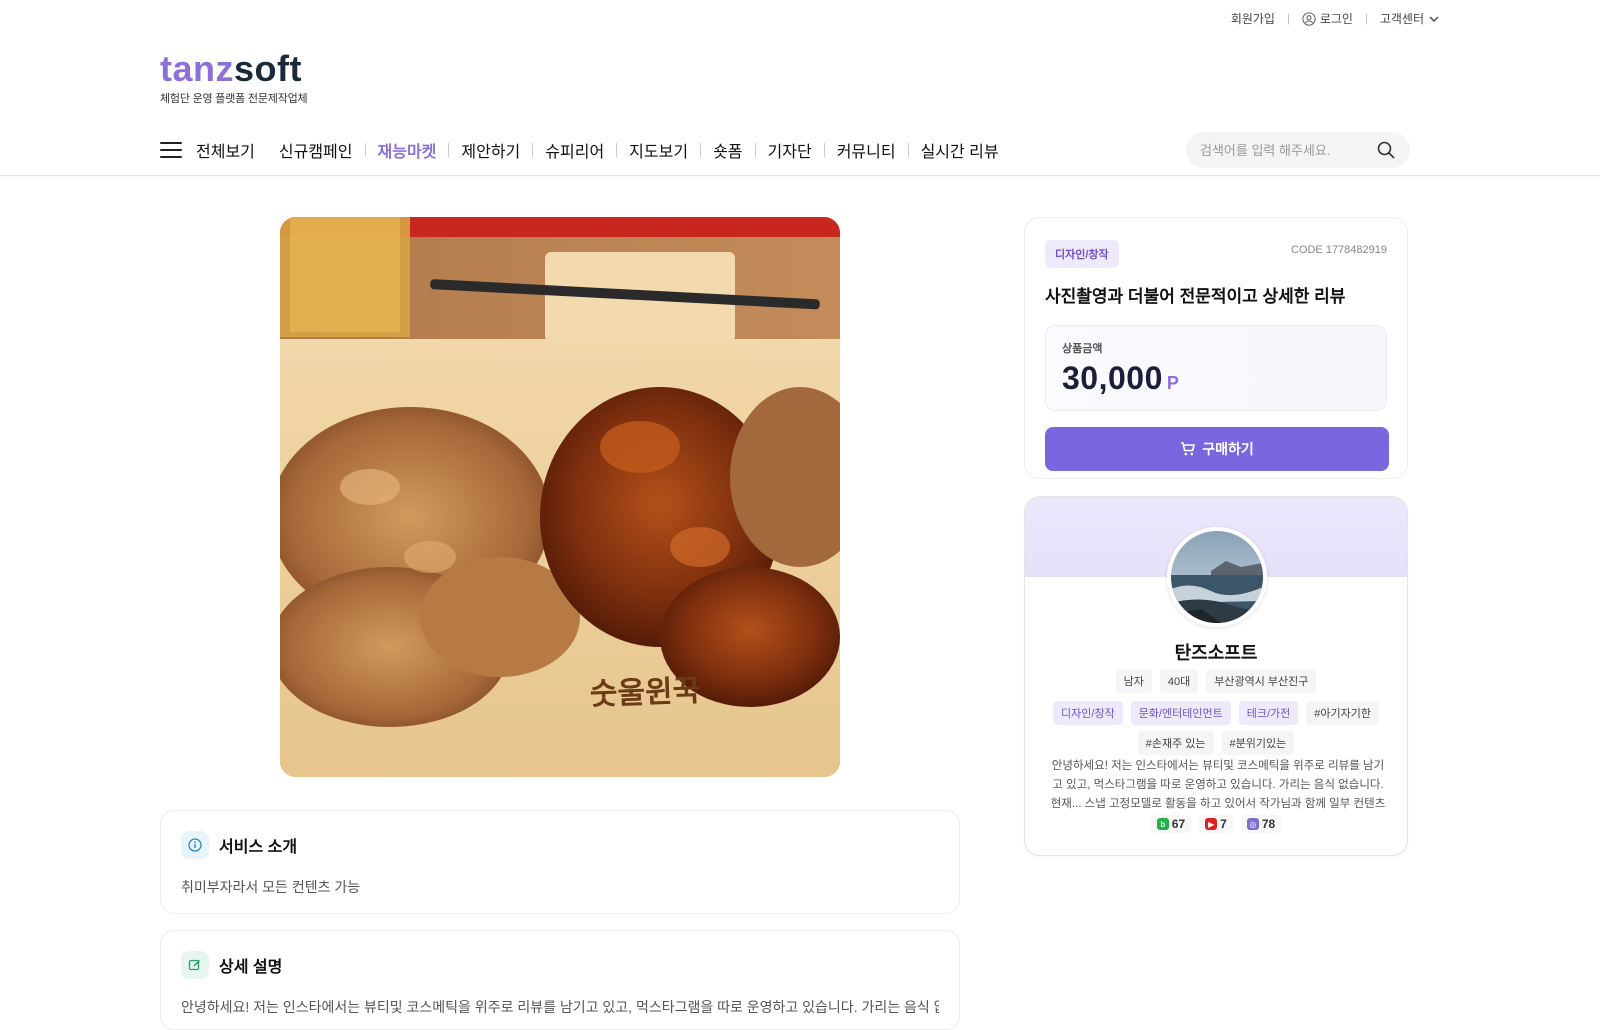 This screenshot has width=1600, height=1030. Describe the element at coordinates (1162, 824) in the screenshot. I see `blog-icon: b` at that location.